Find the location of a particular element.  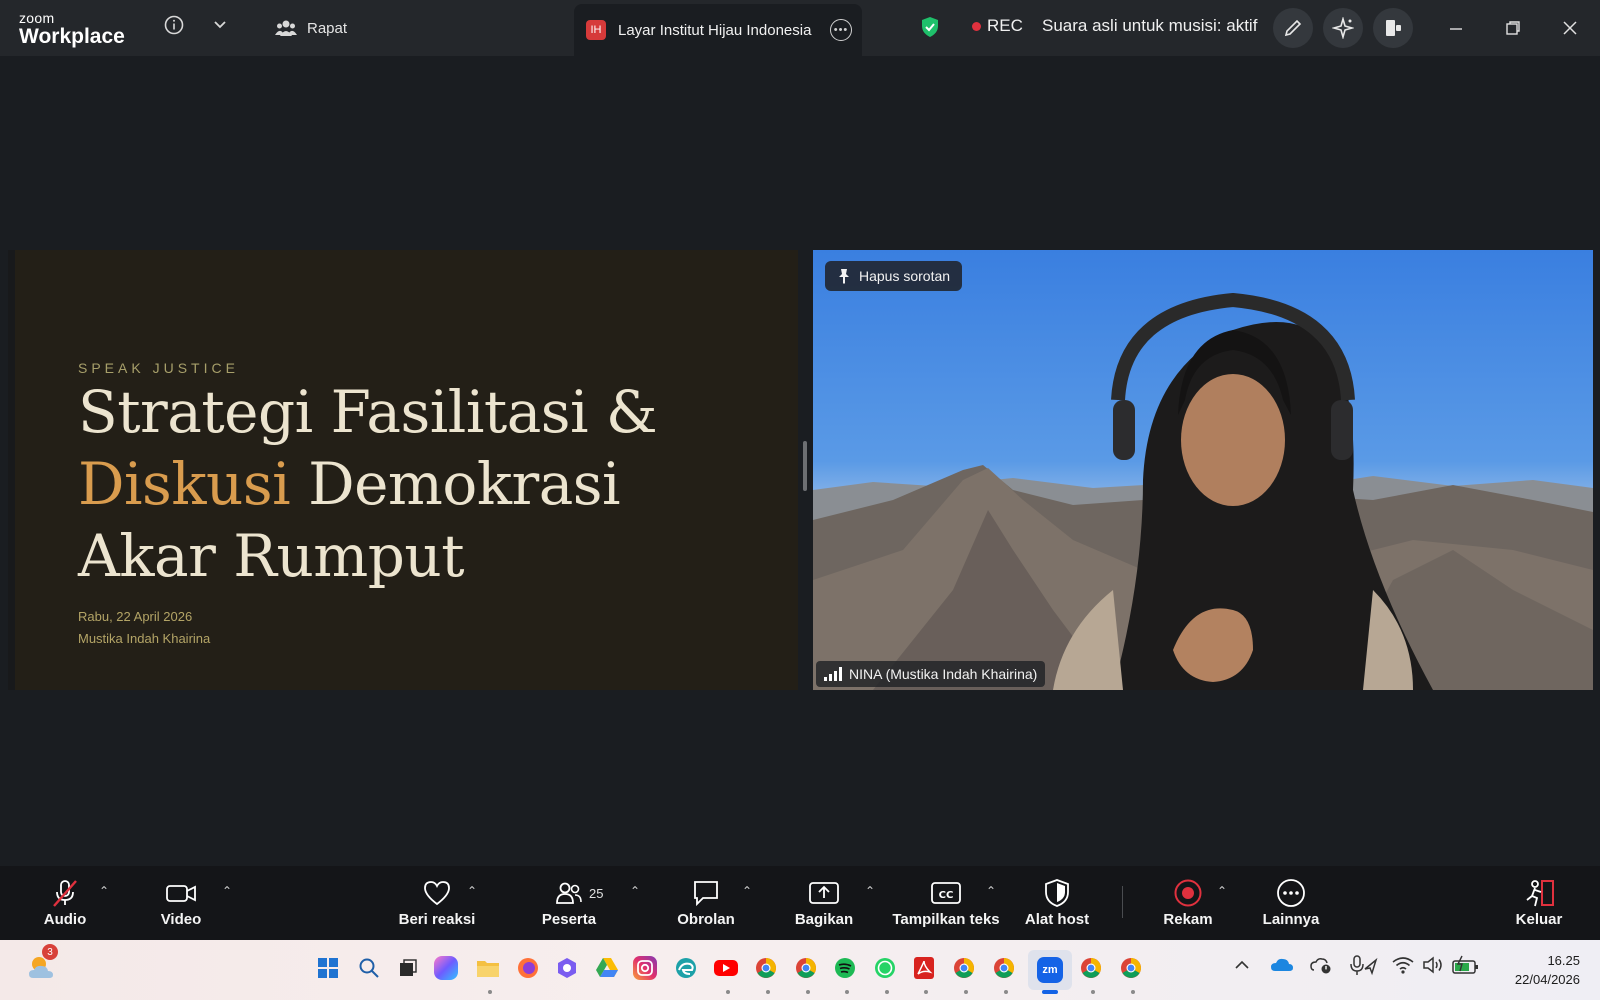

ai-companion-button is located at coordinates (1343, 28).